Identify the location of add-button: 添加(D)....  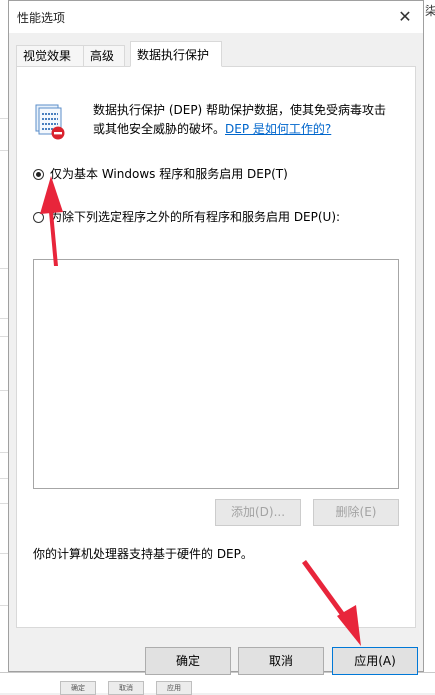
(258, 512).